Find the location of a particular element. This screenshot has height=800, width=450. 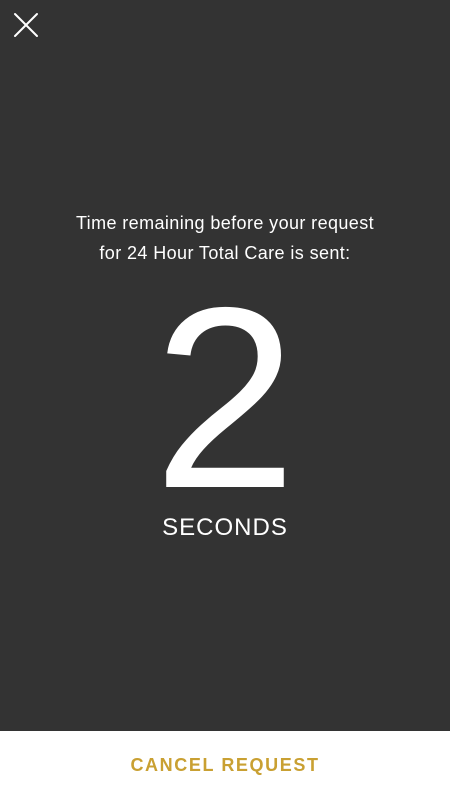

close-icon is located at coordinates (26, 25).